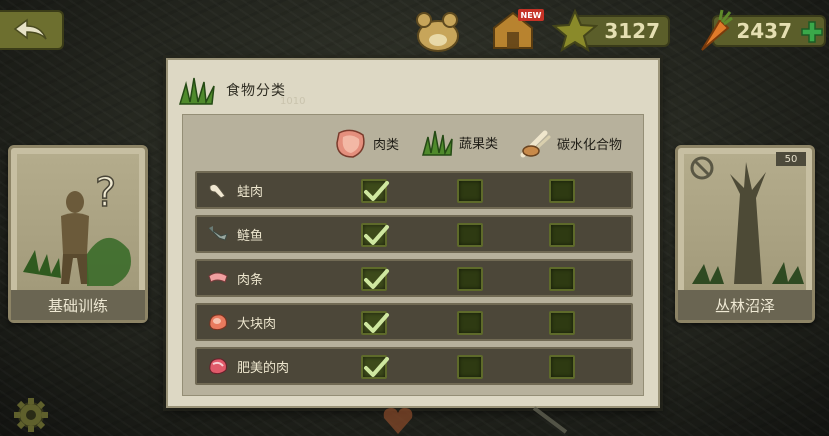  I want to click on bottom-tool-icon, so click(550, 420).